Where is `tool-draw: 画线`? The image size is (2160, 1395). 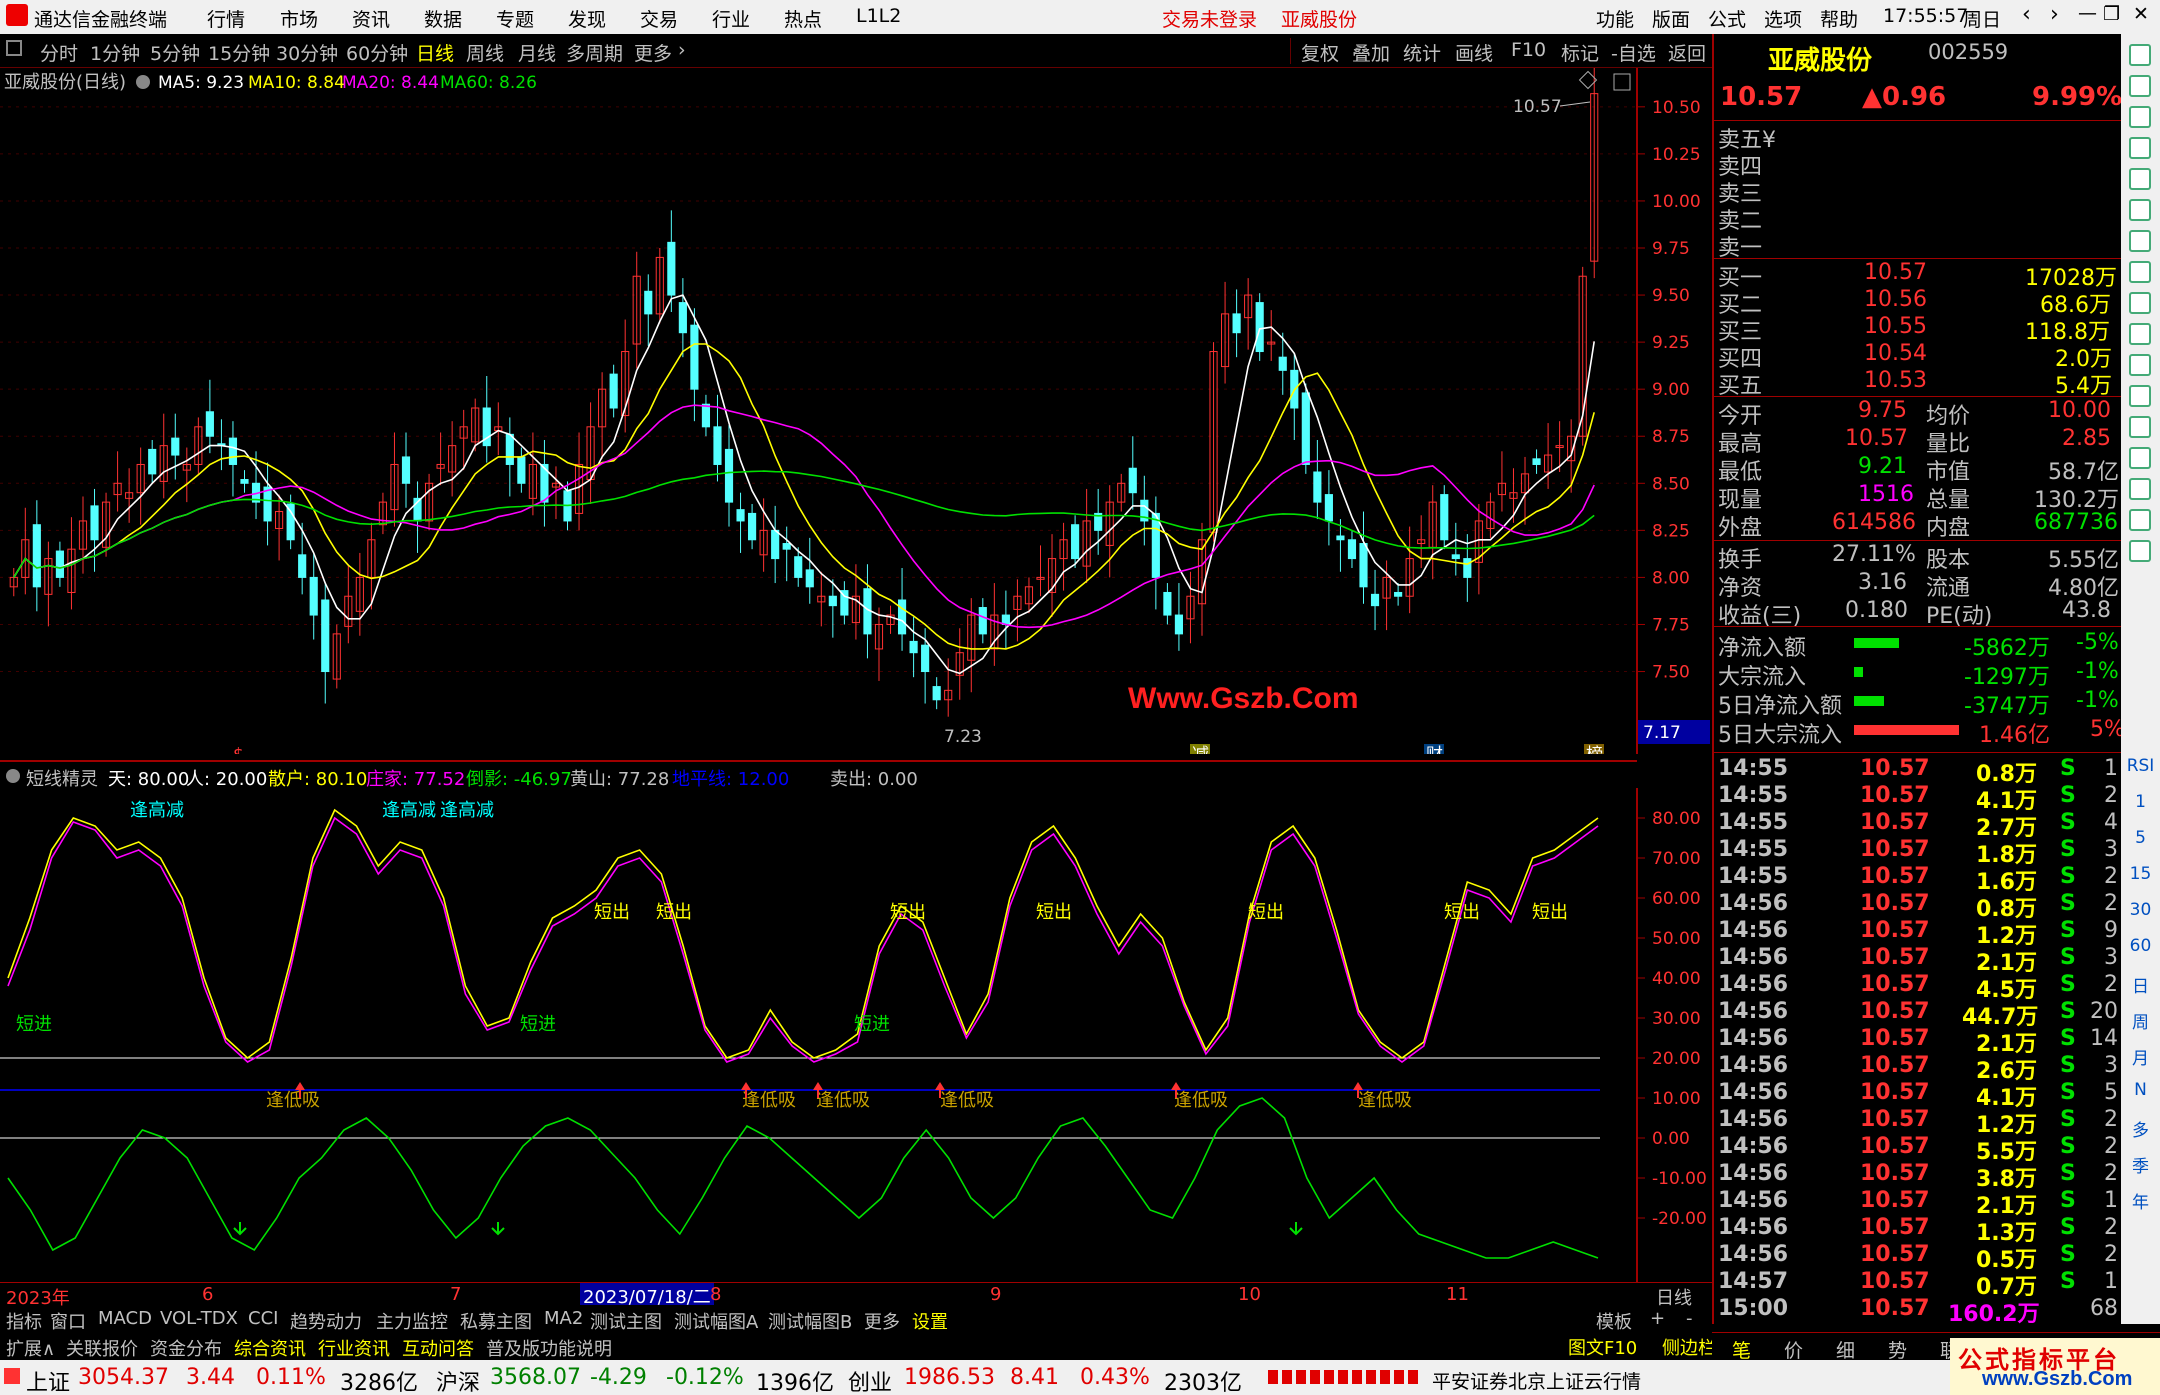
tool-draw: 画线 is located at coordinates (1474, 52).